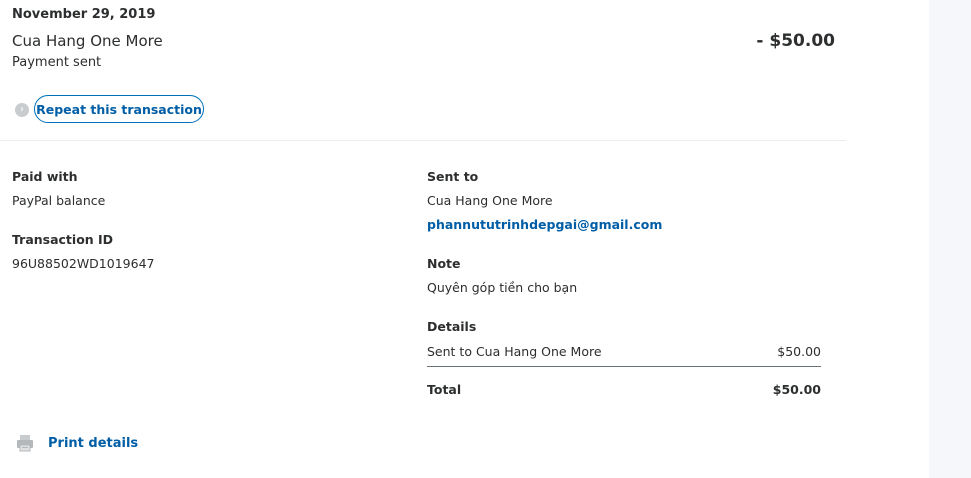 The width and height of the screenshot is (971, 478). Describe the element at coordinates (453, 176) in the screenshot. I see `sent-to-label: Sent to` at that location.